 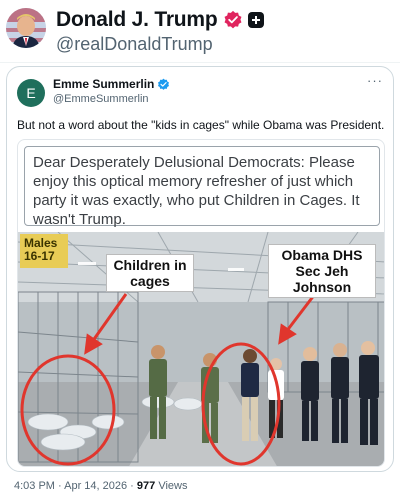 What do you see at coordinates (375, 80) in the screenshot?
I see `more-options-icon: ···` at bounding box center [375, 80].